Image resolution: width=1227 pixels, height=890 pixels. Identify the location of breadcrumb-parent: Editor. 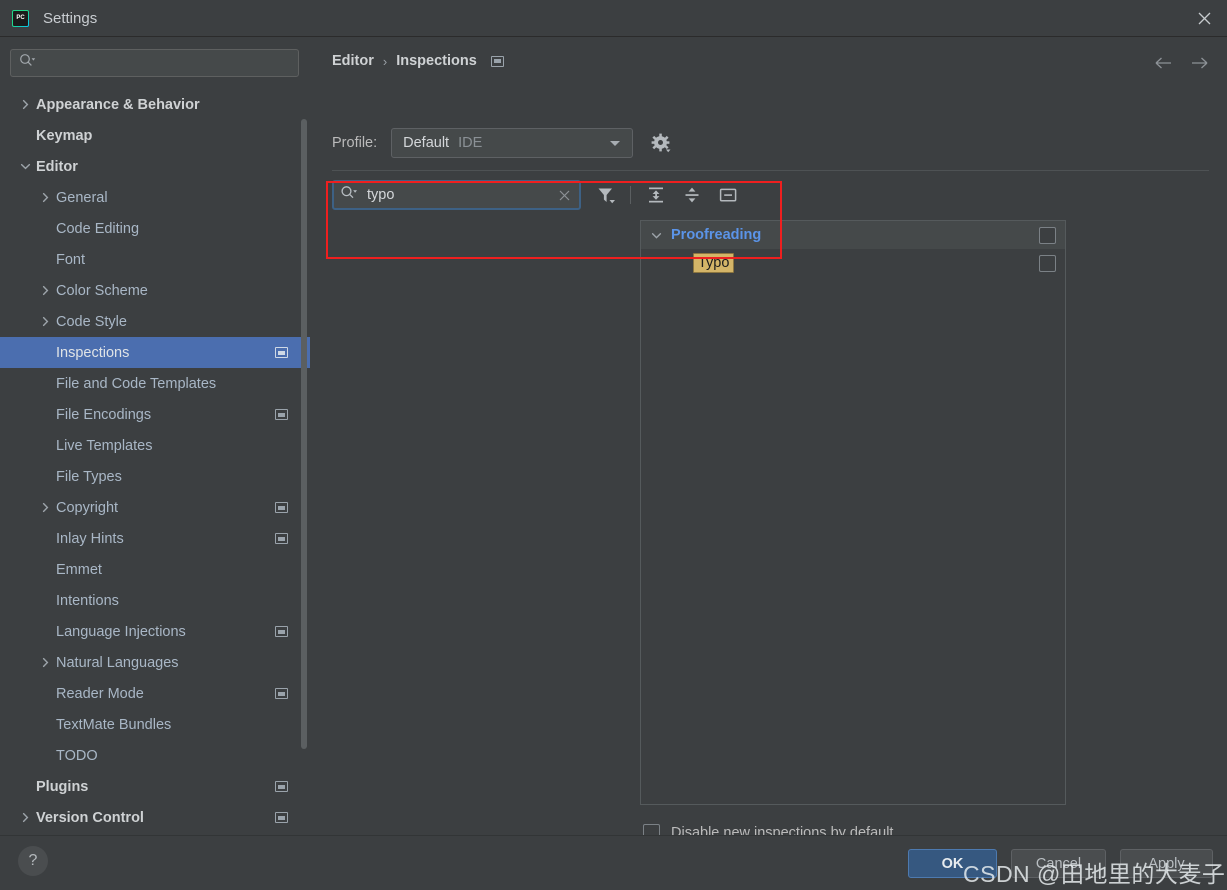
(353, 61).